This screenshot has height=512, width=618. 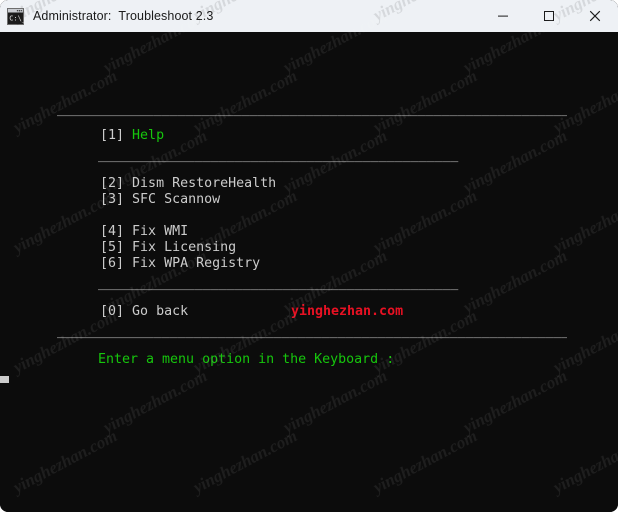 What do you see at coordinates (309, 16) in the screenshot?
I see `title-bar: C:\_ Administrator: Troubleshoot 2.3` at bounding box center [309, 16].